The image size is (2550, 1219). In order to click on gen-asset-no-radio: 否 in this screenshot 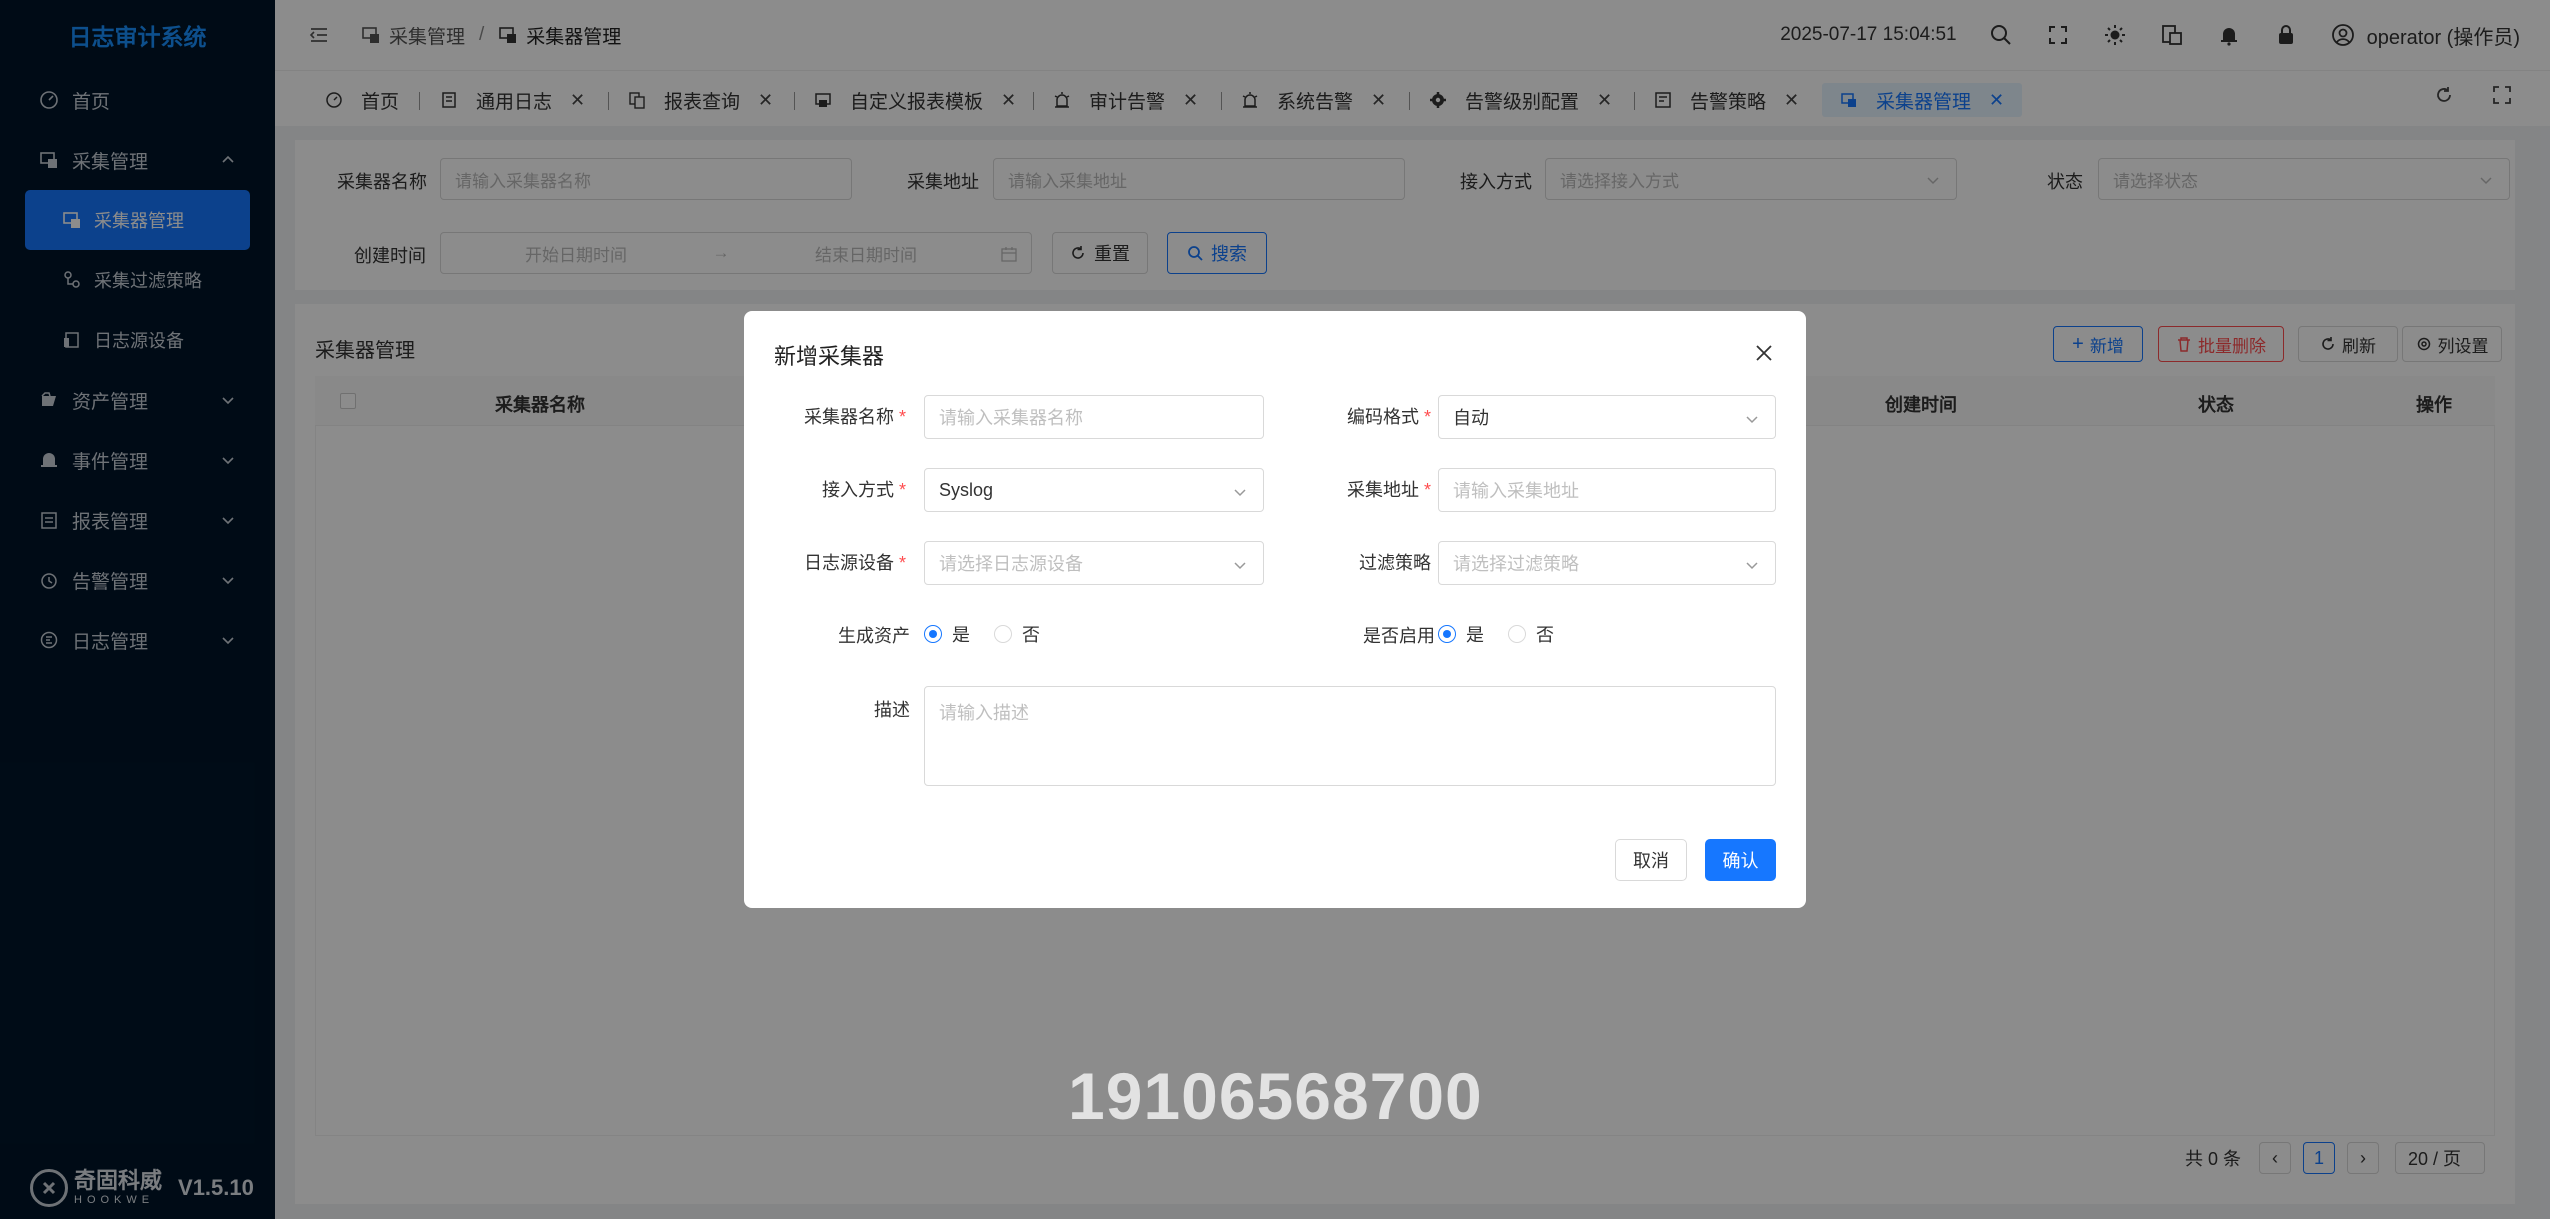, I will do `click(1017, 634)`.